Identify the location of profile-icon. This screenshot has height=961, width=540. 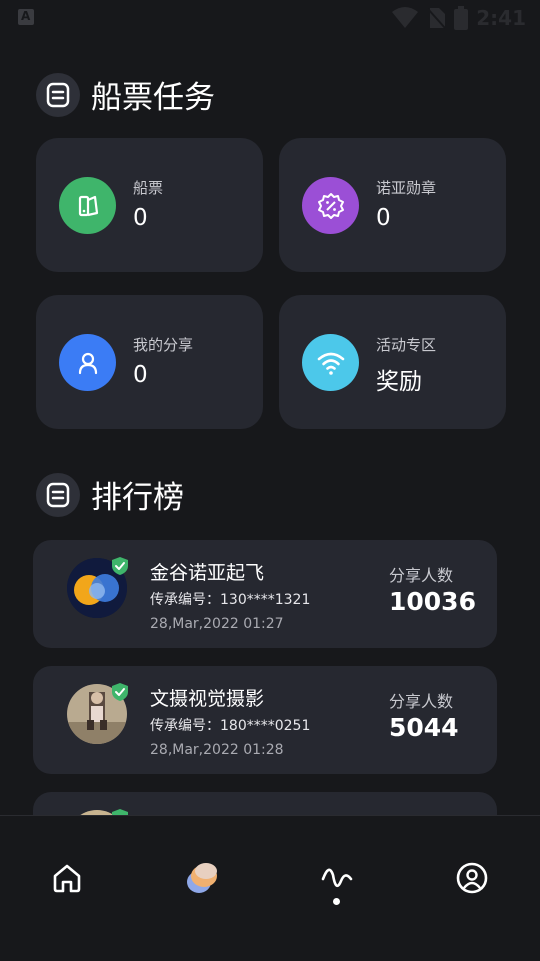
(472, 878).